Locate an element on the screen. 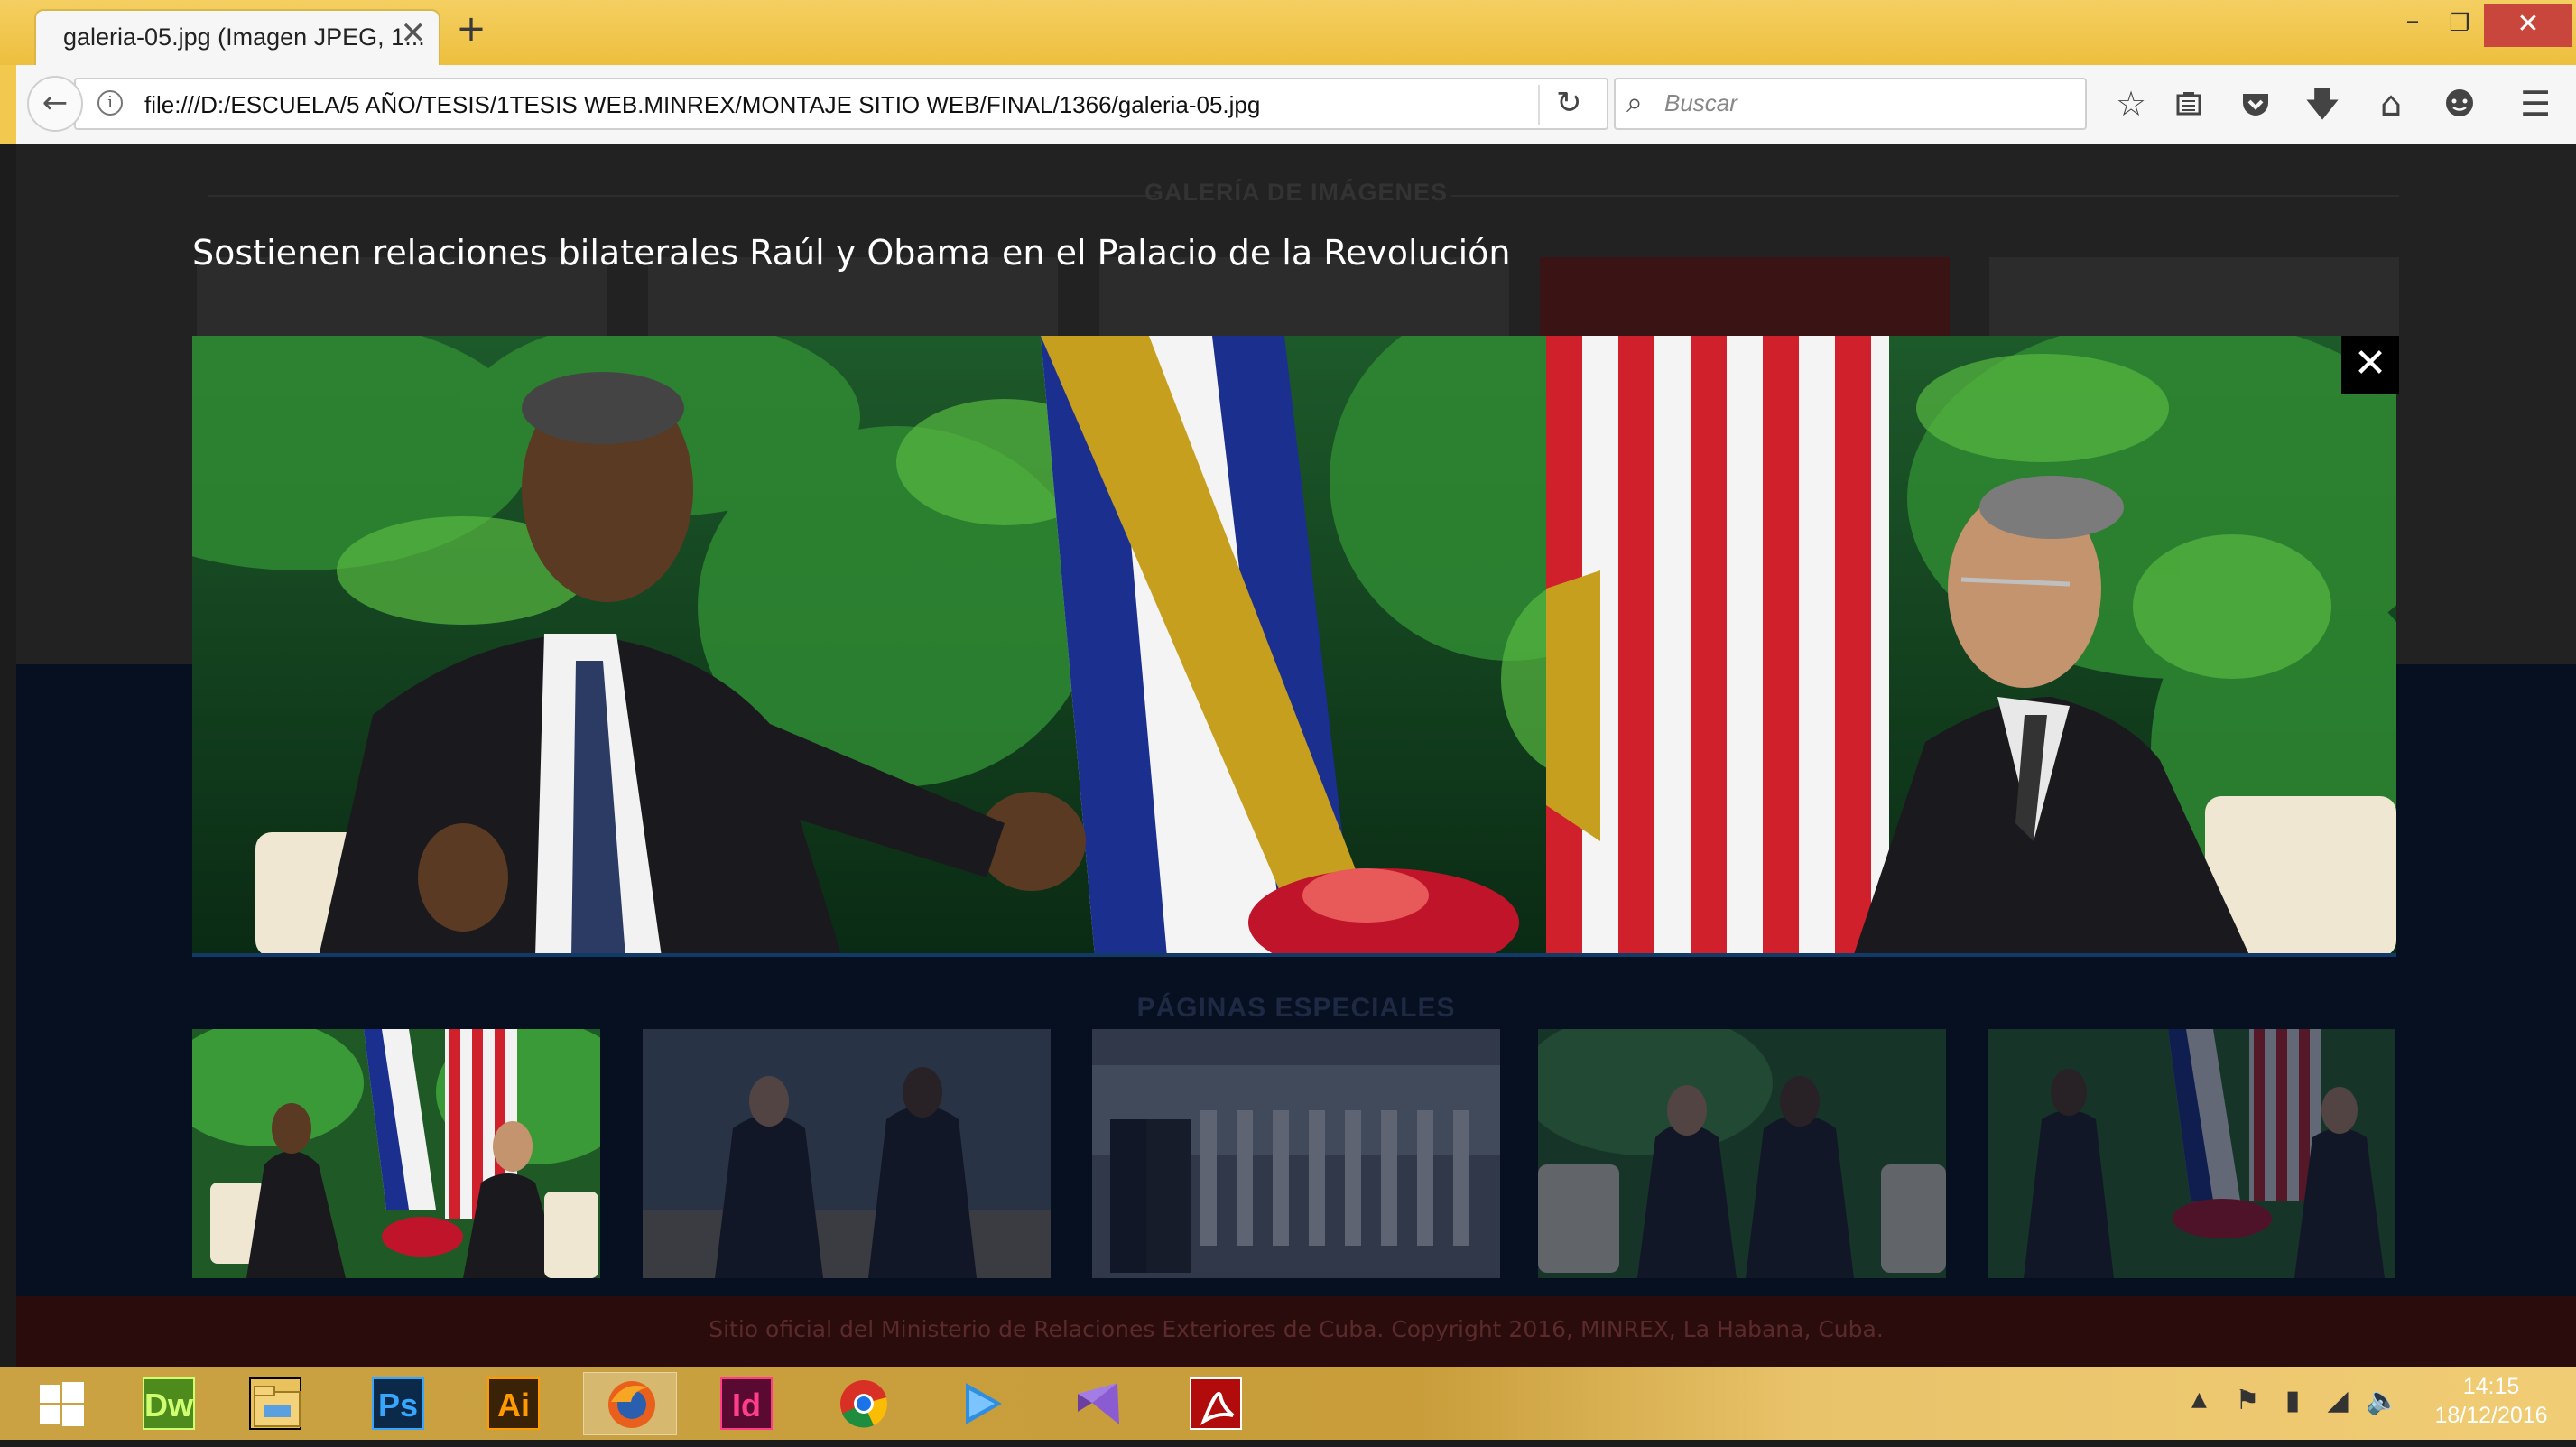  thumbnail-selected is located at coordinates (396, 1154).